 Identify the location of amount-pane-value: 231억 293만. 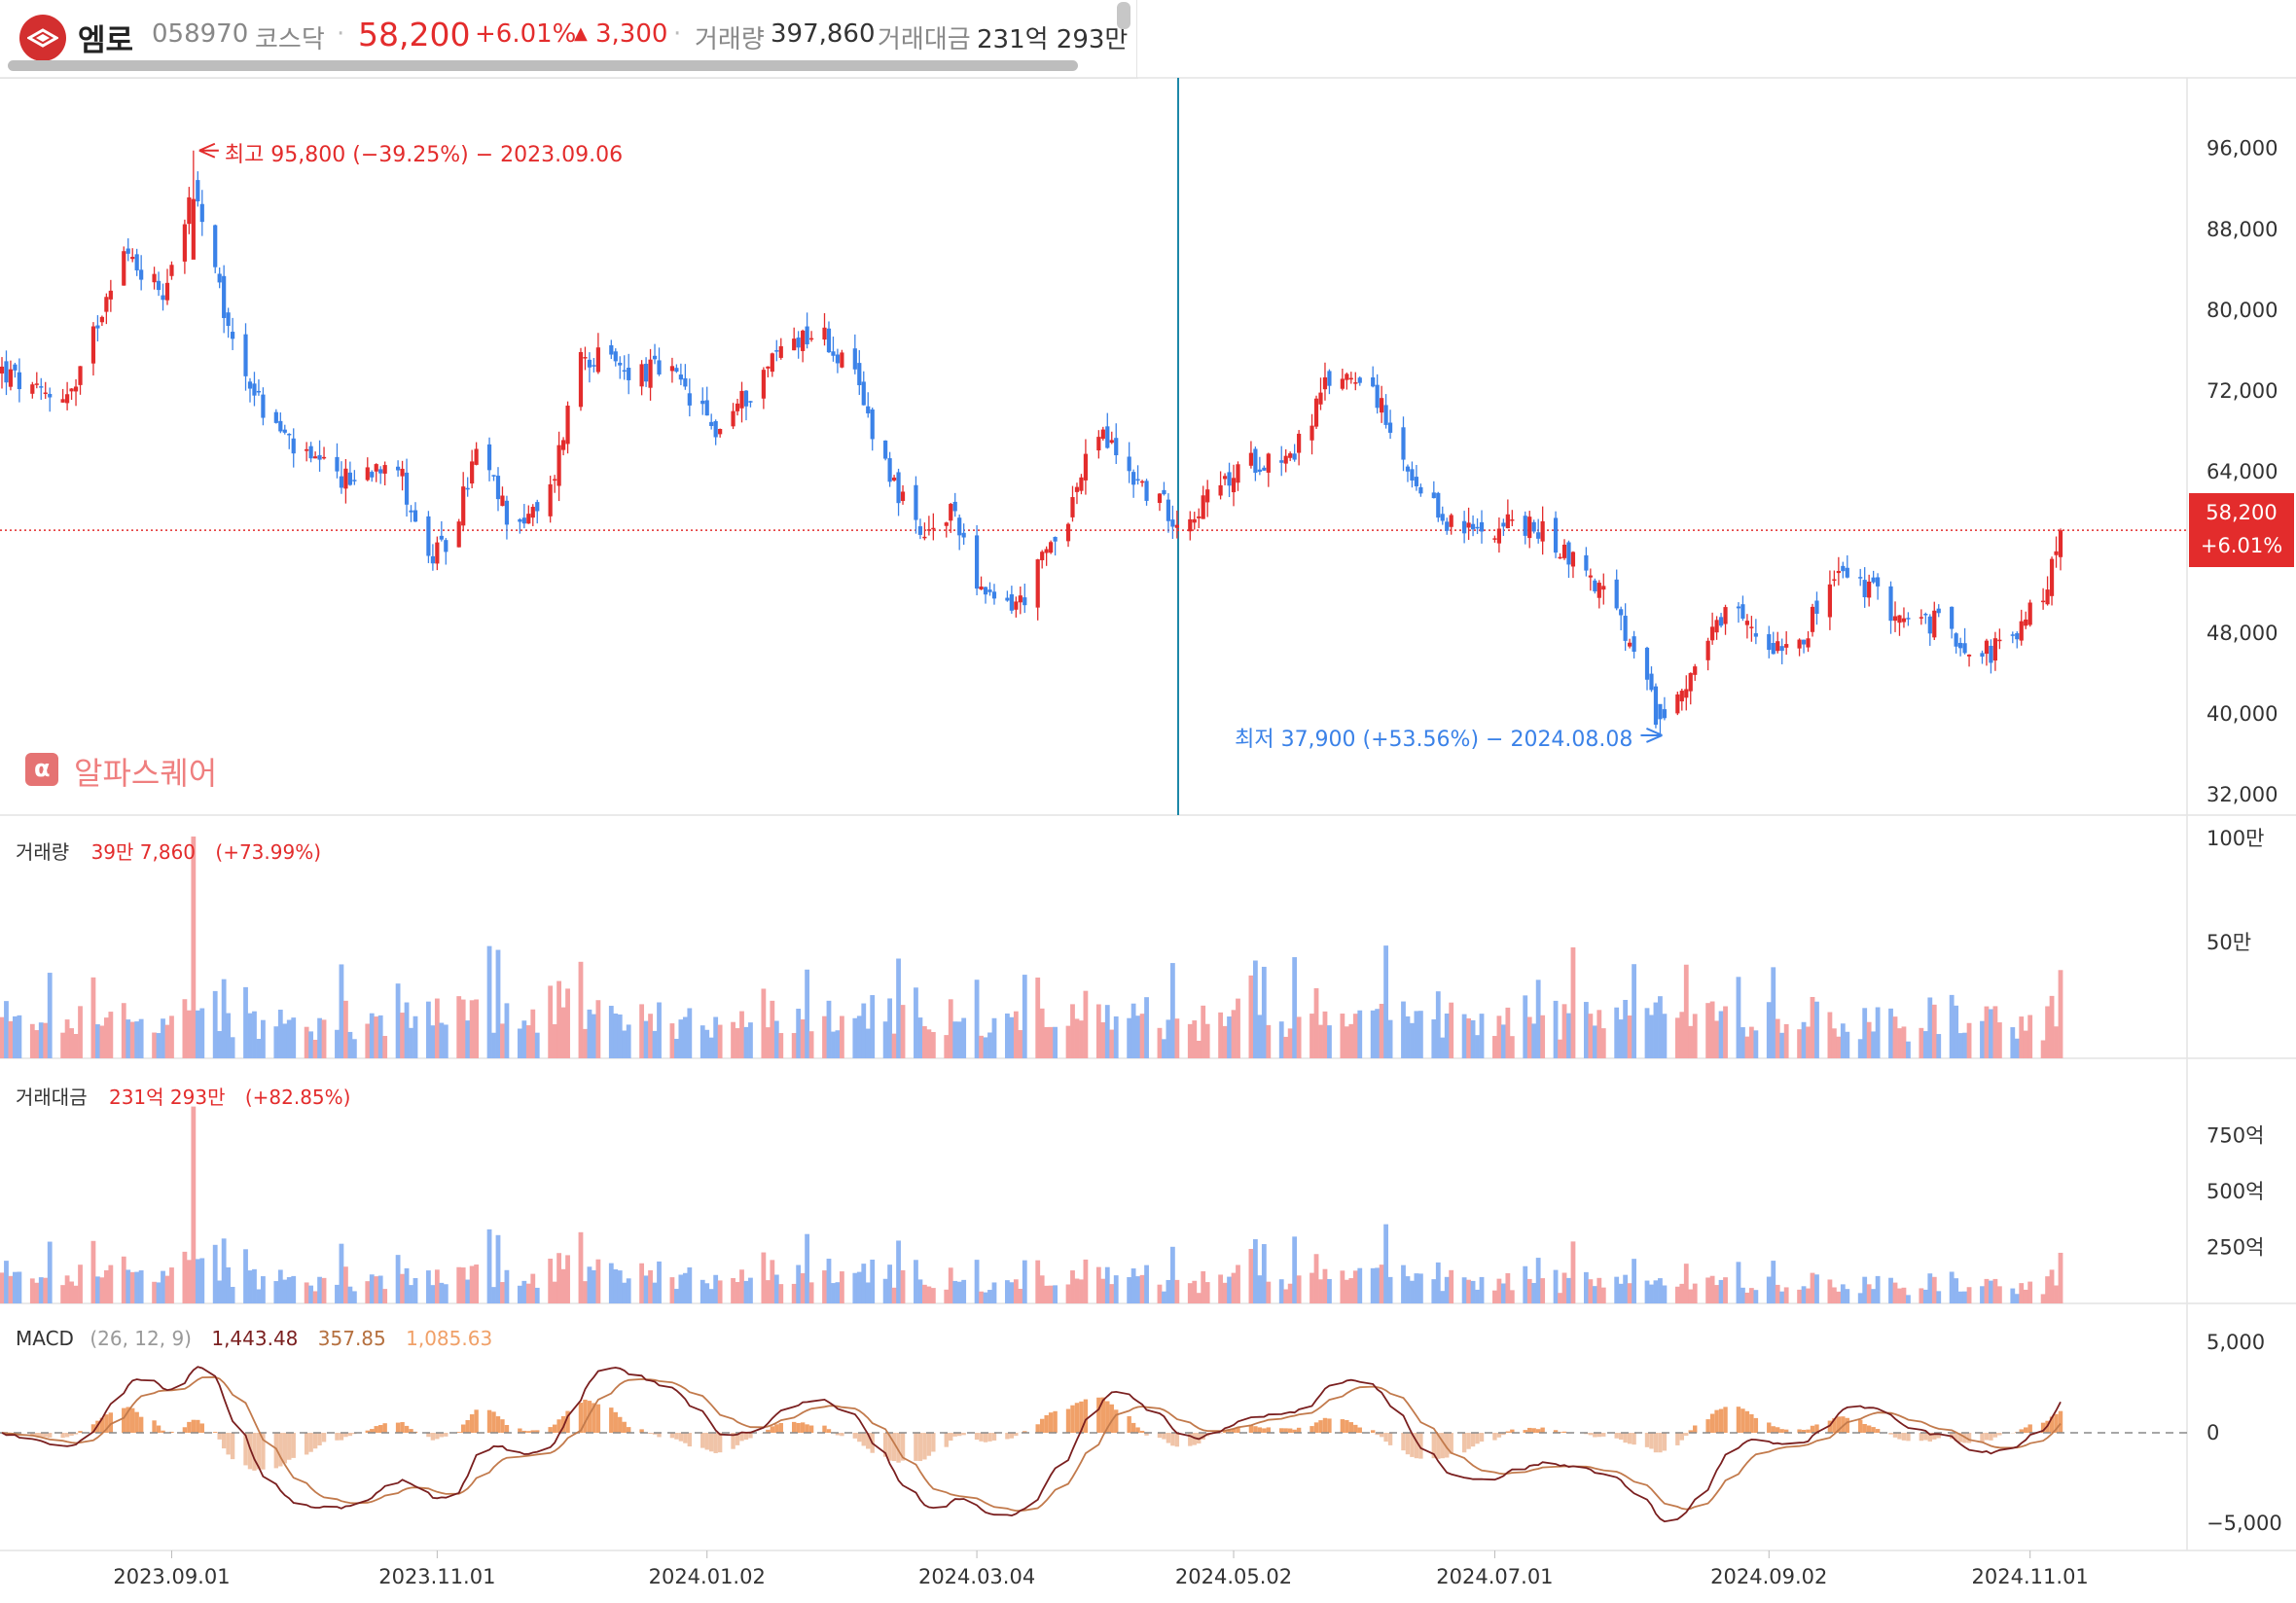
(167, 1097).